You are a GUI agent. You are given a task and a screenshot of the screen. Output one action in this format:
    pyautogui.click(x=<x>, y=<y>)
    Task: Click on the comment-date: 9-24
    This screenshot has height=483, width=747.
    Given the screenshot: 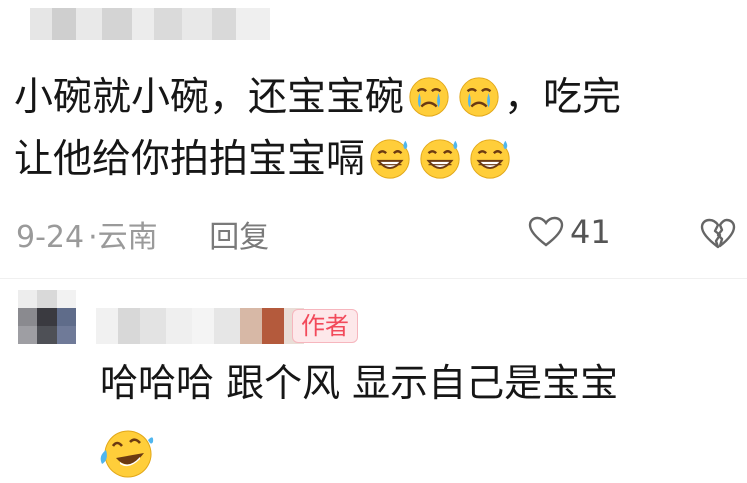 What is the action you would take?
    pyautogui.click(x=50, y=237)
    